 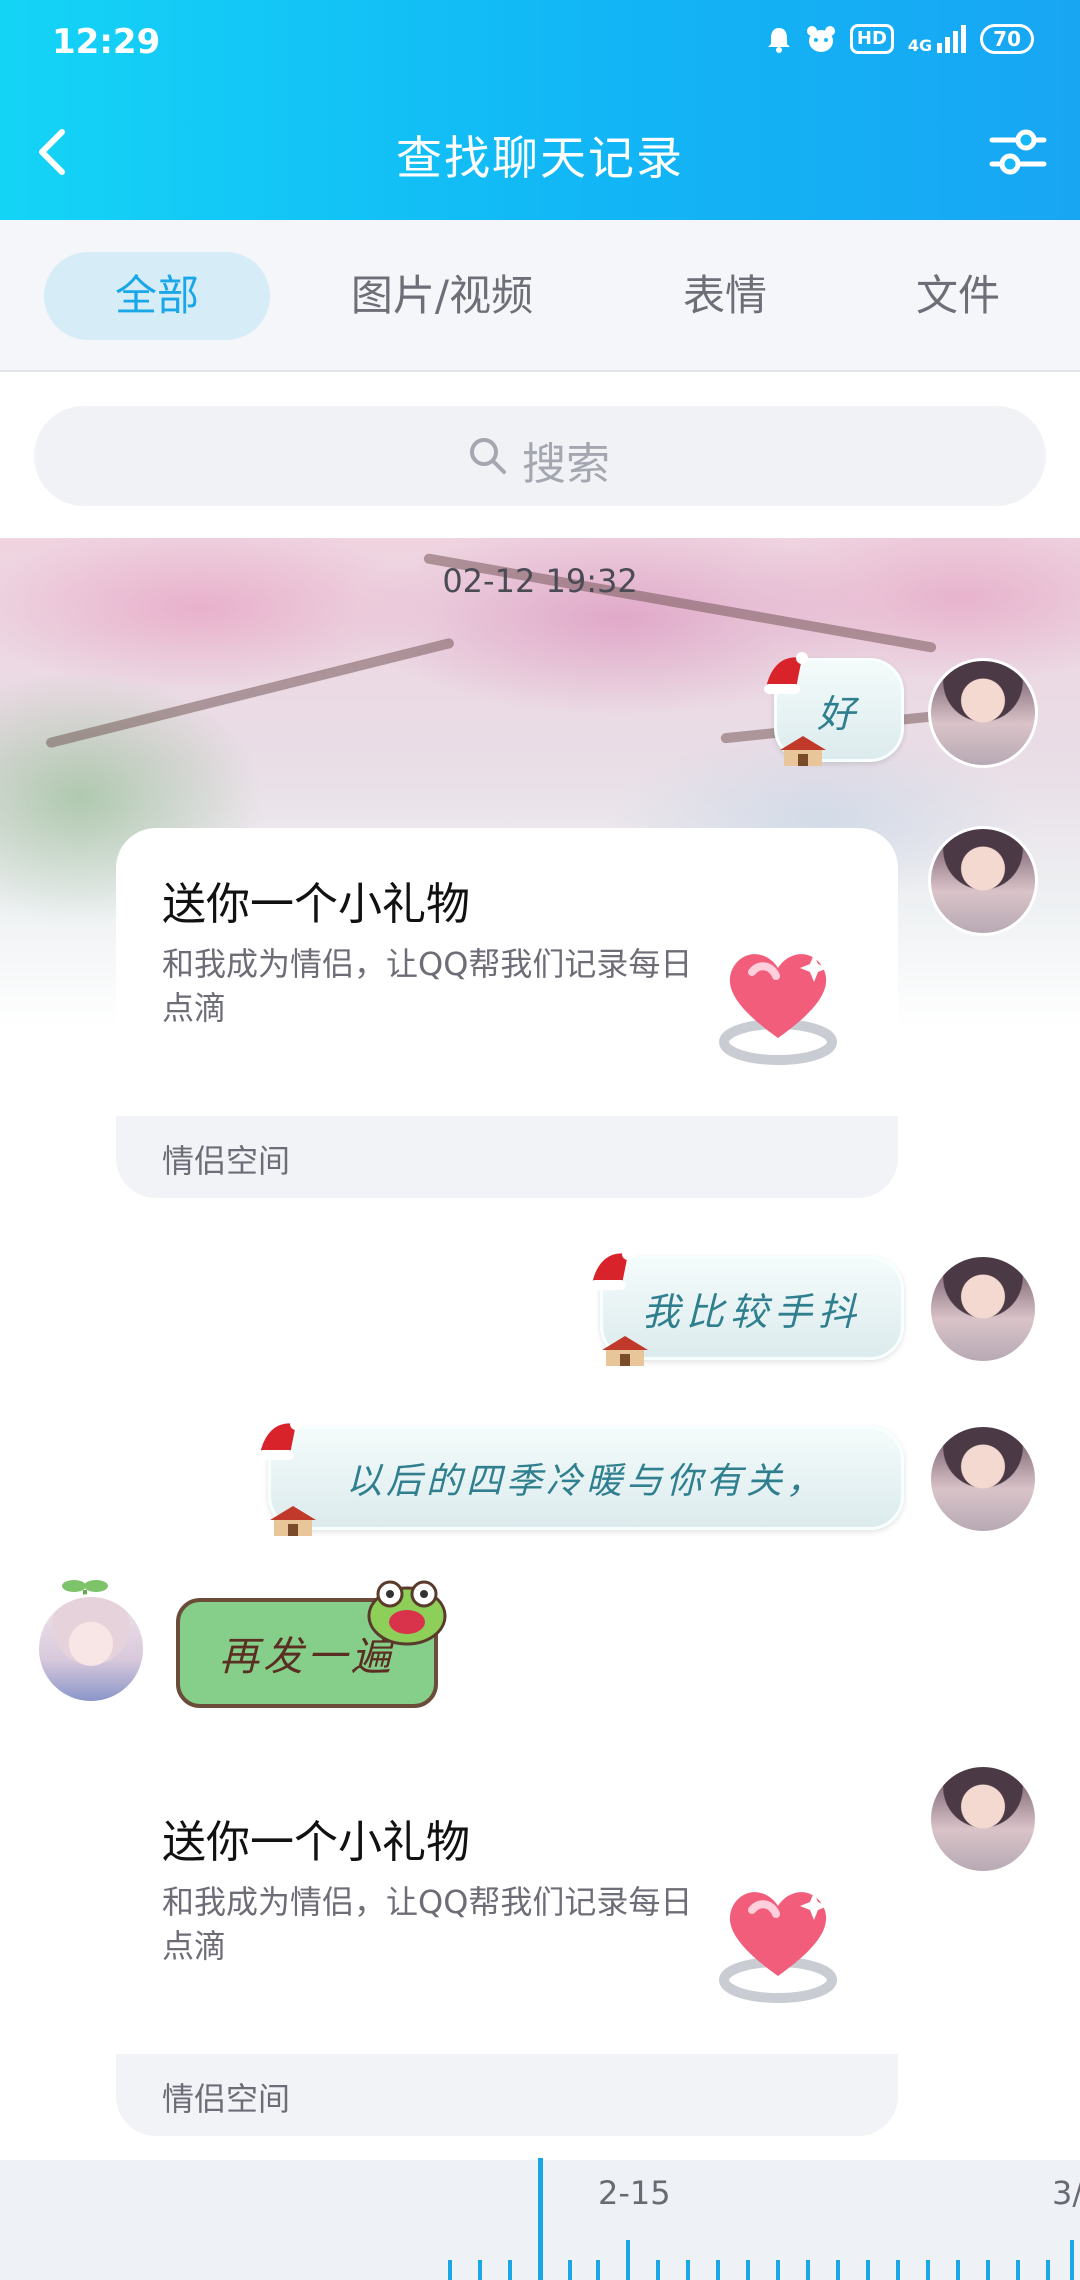 I want to click on tab-stickers: 表情, so click(x=725, y=296).